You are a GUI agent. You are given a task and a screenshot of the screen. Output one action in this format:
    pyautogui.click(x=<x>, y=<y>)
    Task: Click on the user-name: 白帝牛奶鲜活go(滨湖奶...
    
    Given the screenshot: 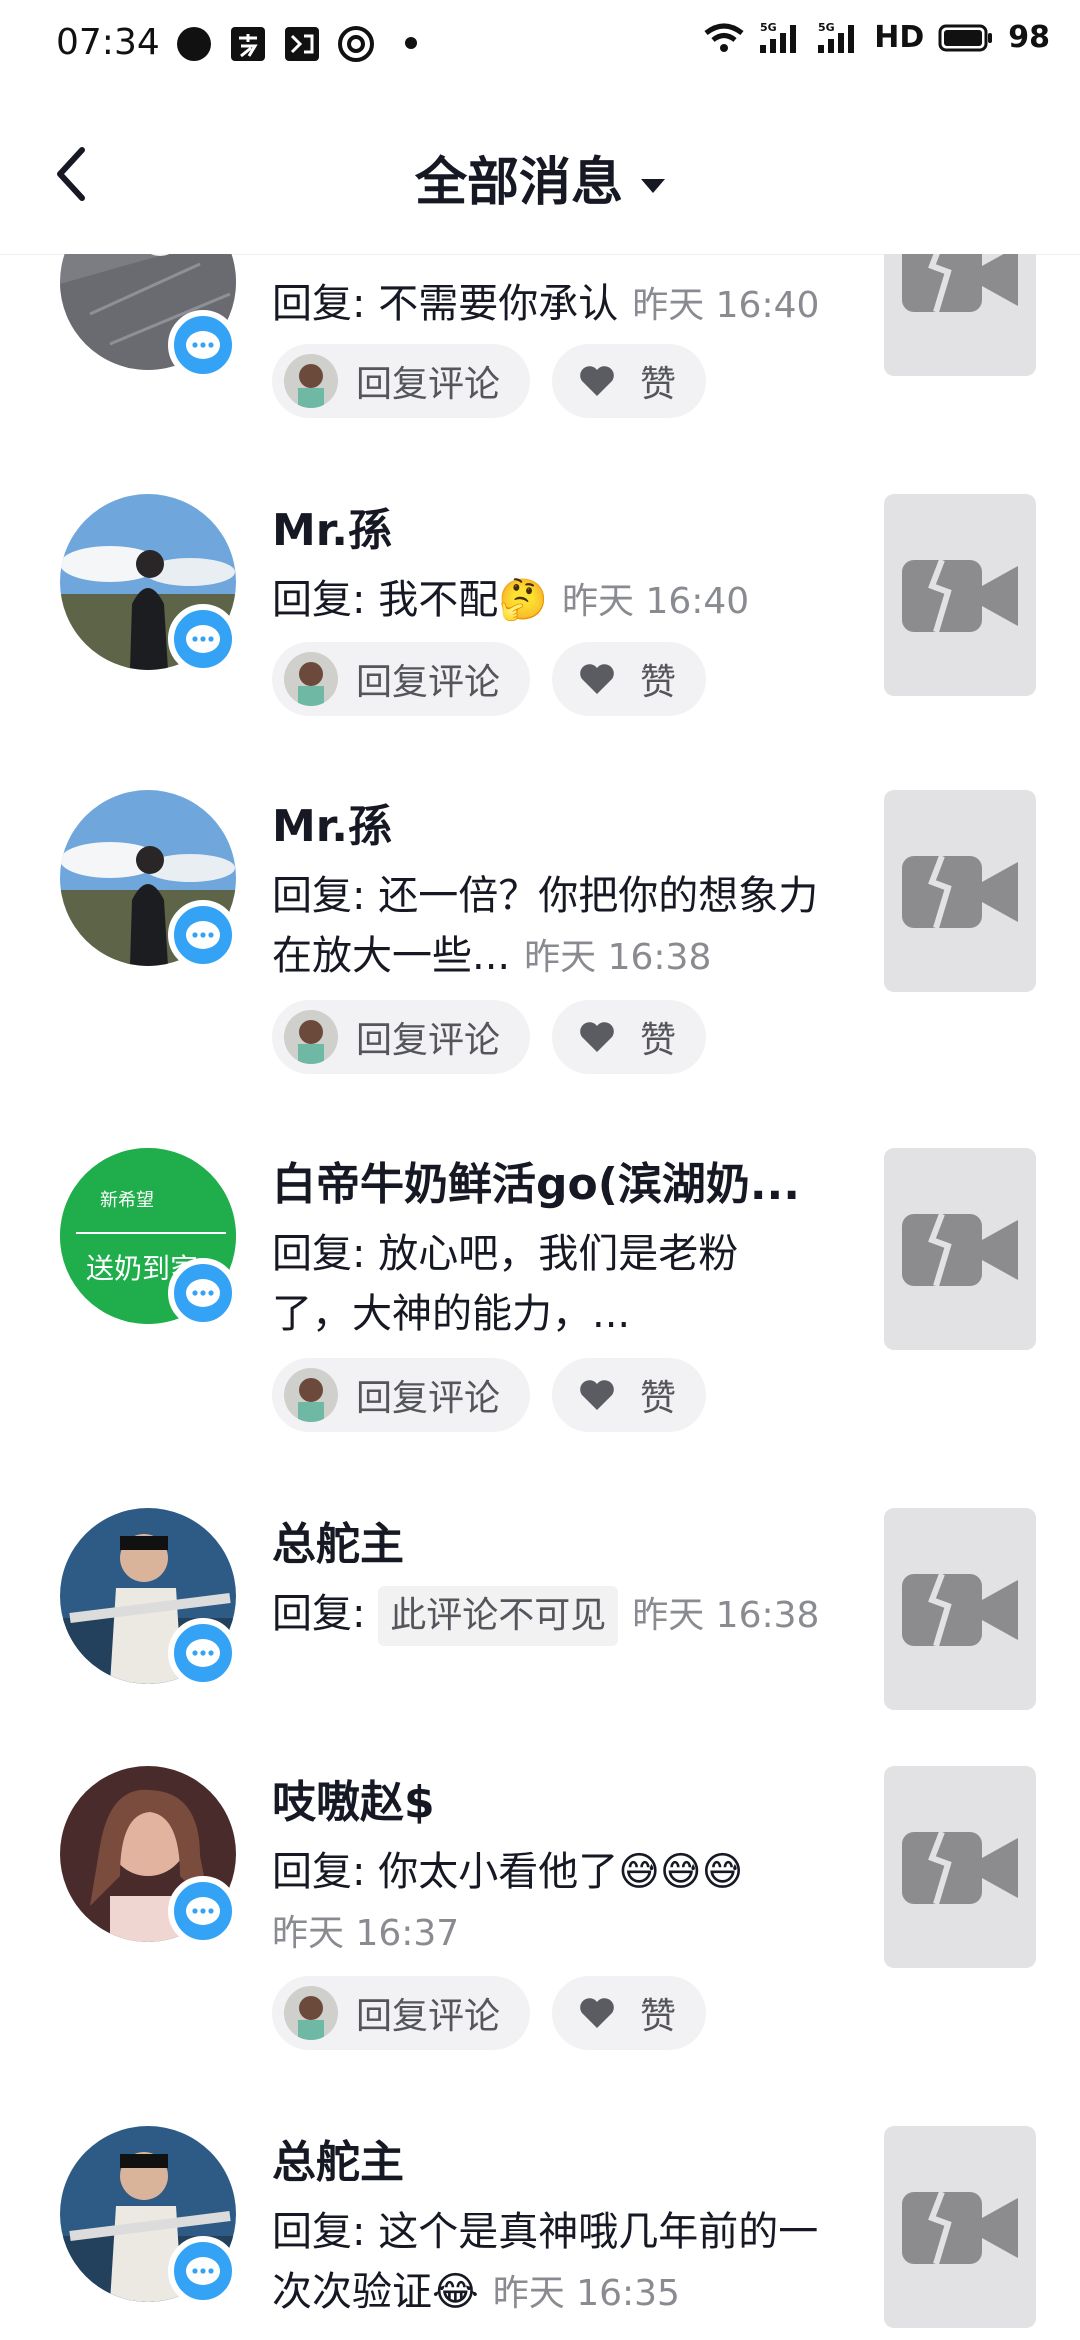 What is the action you would take?
    pyautogui.click(x=536, y=1180)
    